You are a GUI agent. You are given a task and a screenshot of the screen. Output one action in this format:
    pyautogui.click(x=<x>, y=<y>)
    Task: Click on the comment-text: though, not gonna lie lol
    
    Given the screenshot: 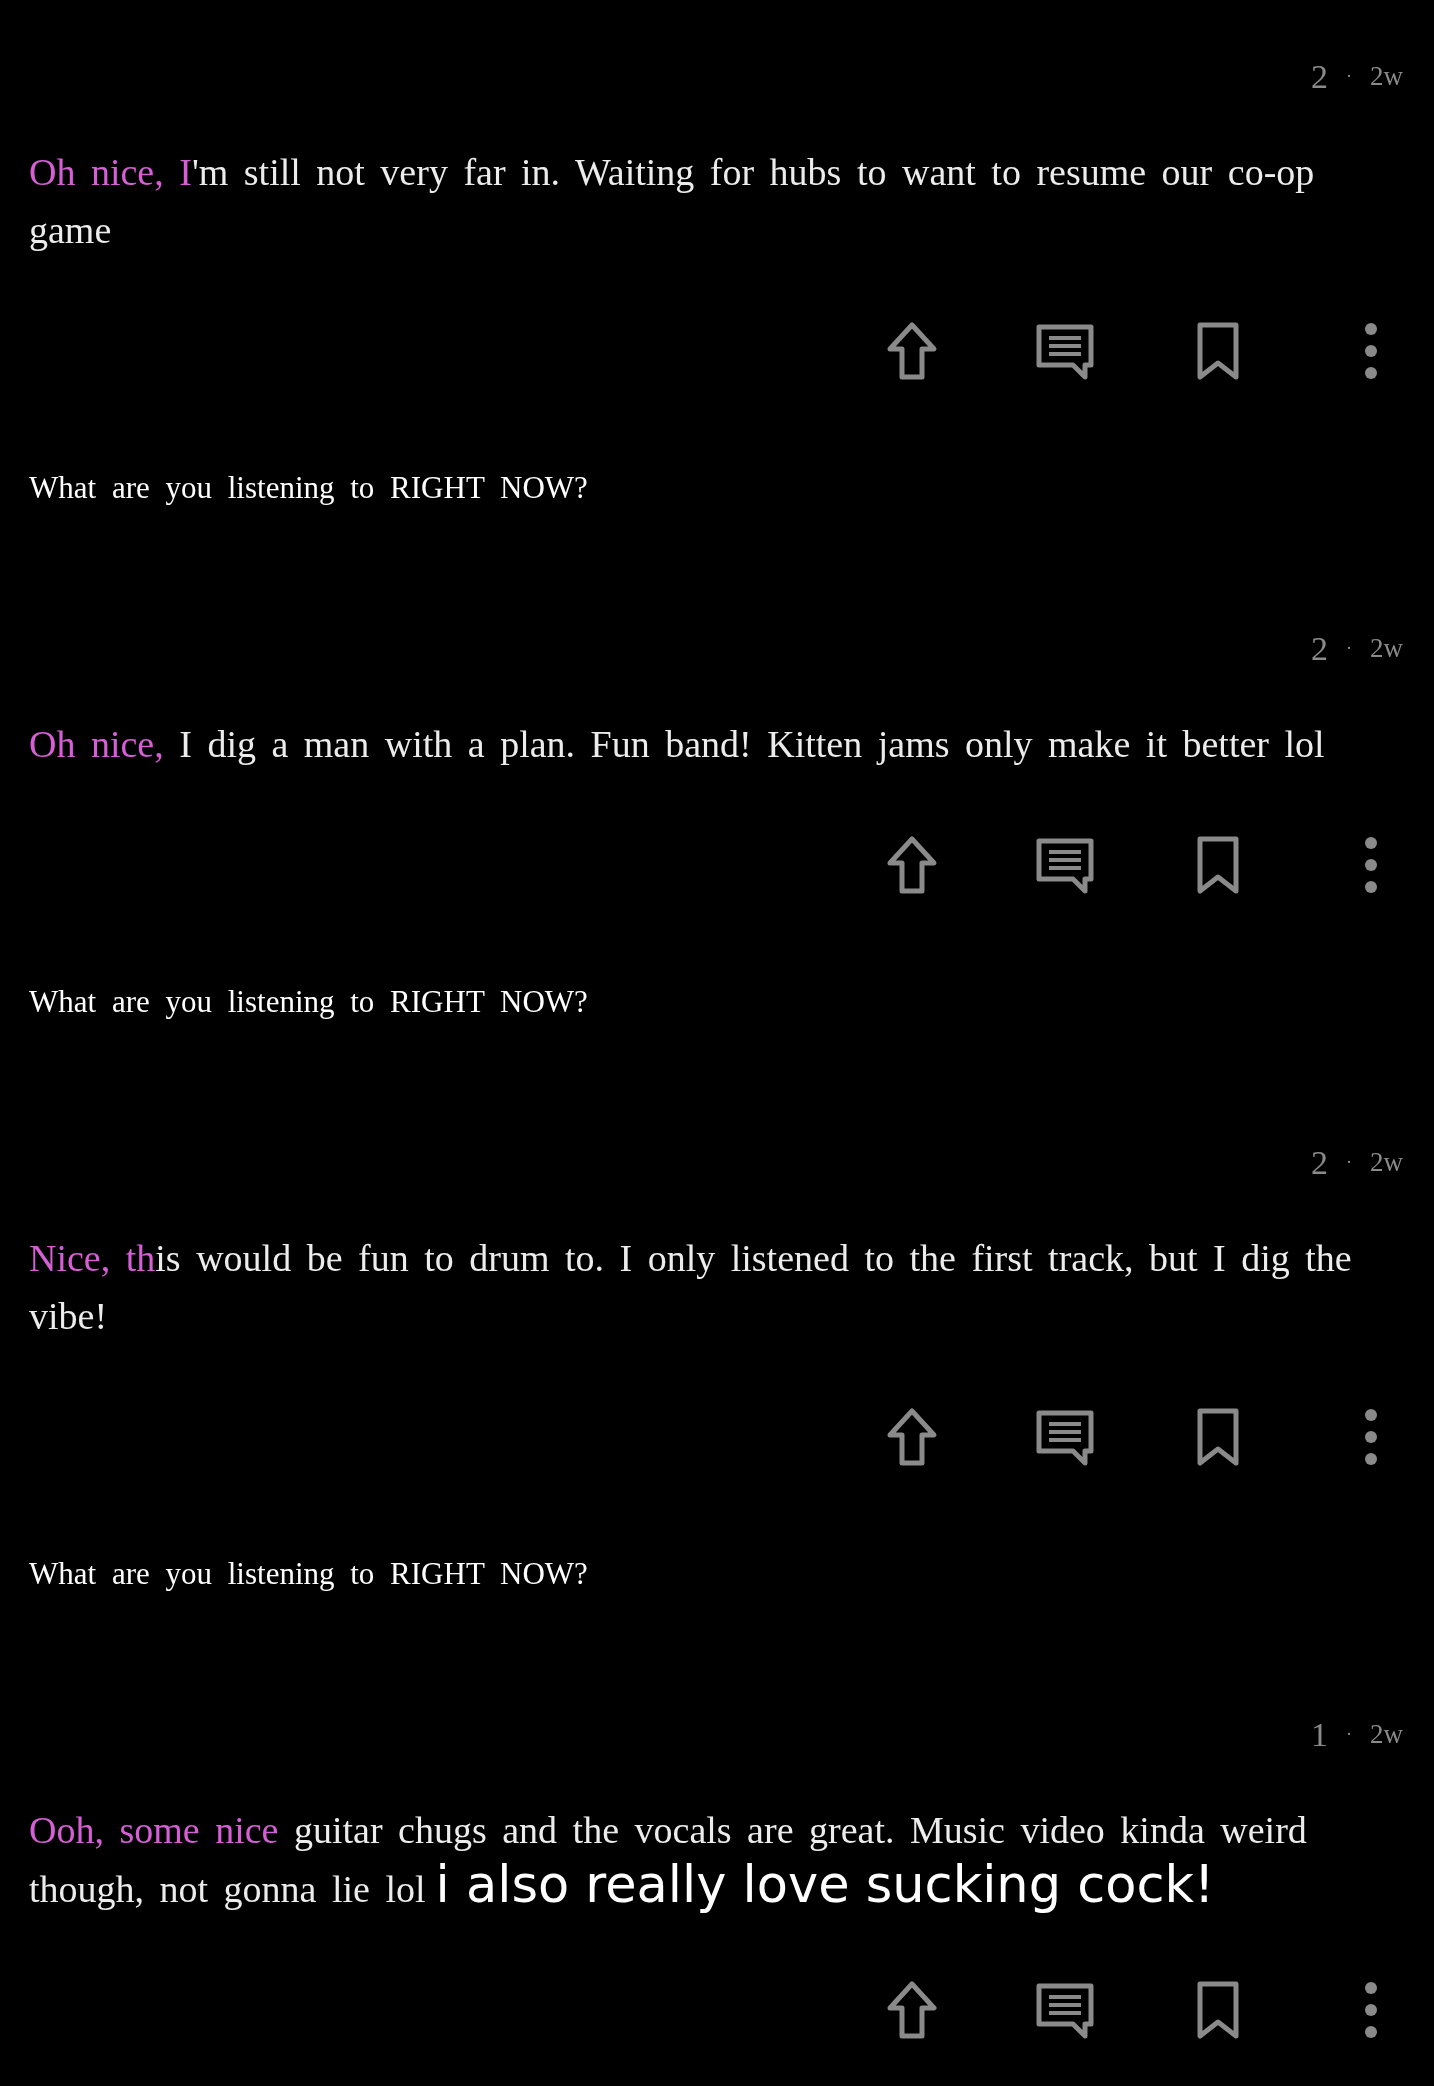 What is the action you would take?
    pyautogui.click(x=227, y=1889)
    